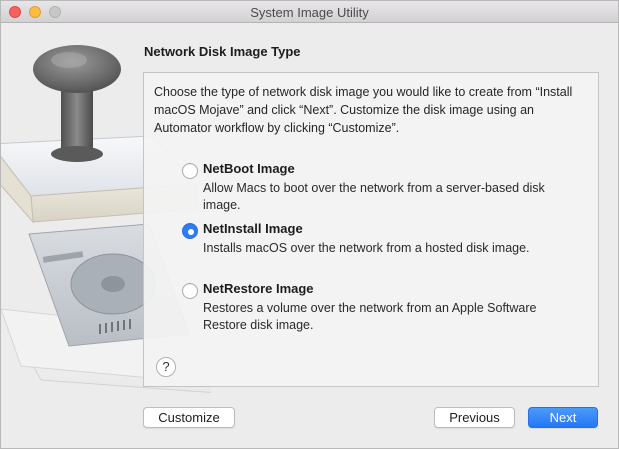 Image resolution: width=619 pixels, height=449 pixels. Describe the element at coordinates (222, 51) in the screenshot. I see `page-title: Network Disk Image Type` at that location.